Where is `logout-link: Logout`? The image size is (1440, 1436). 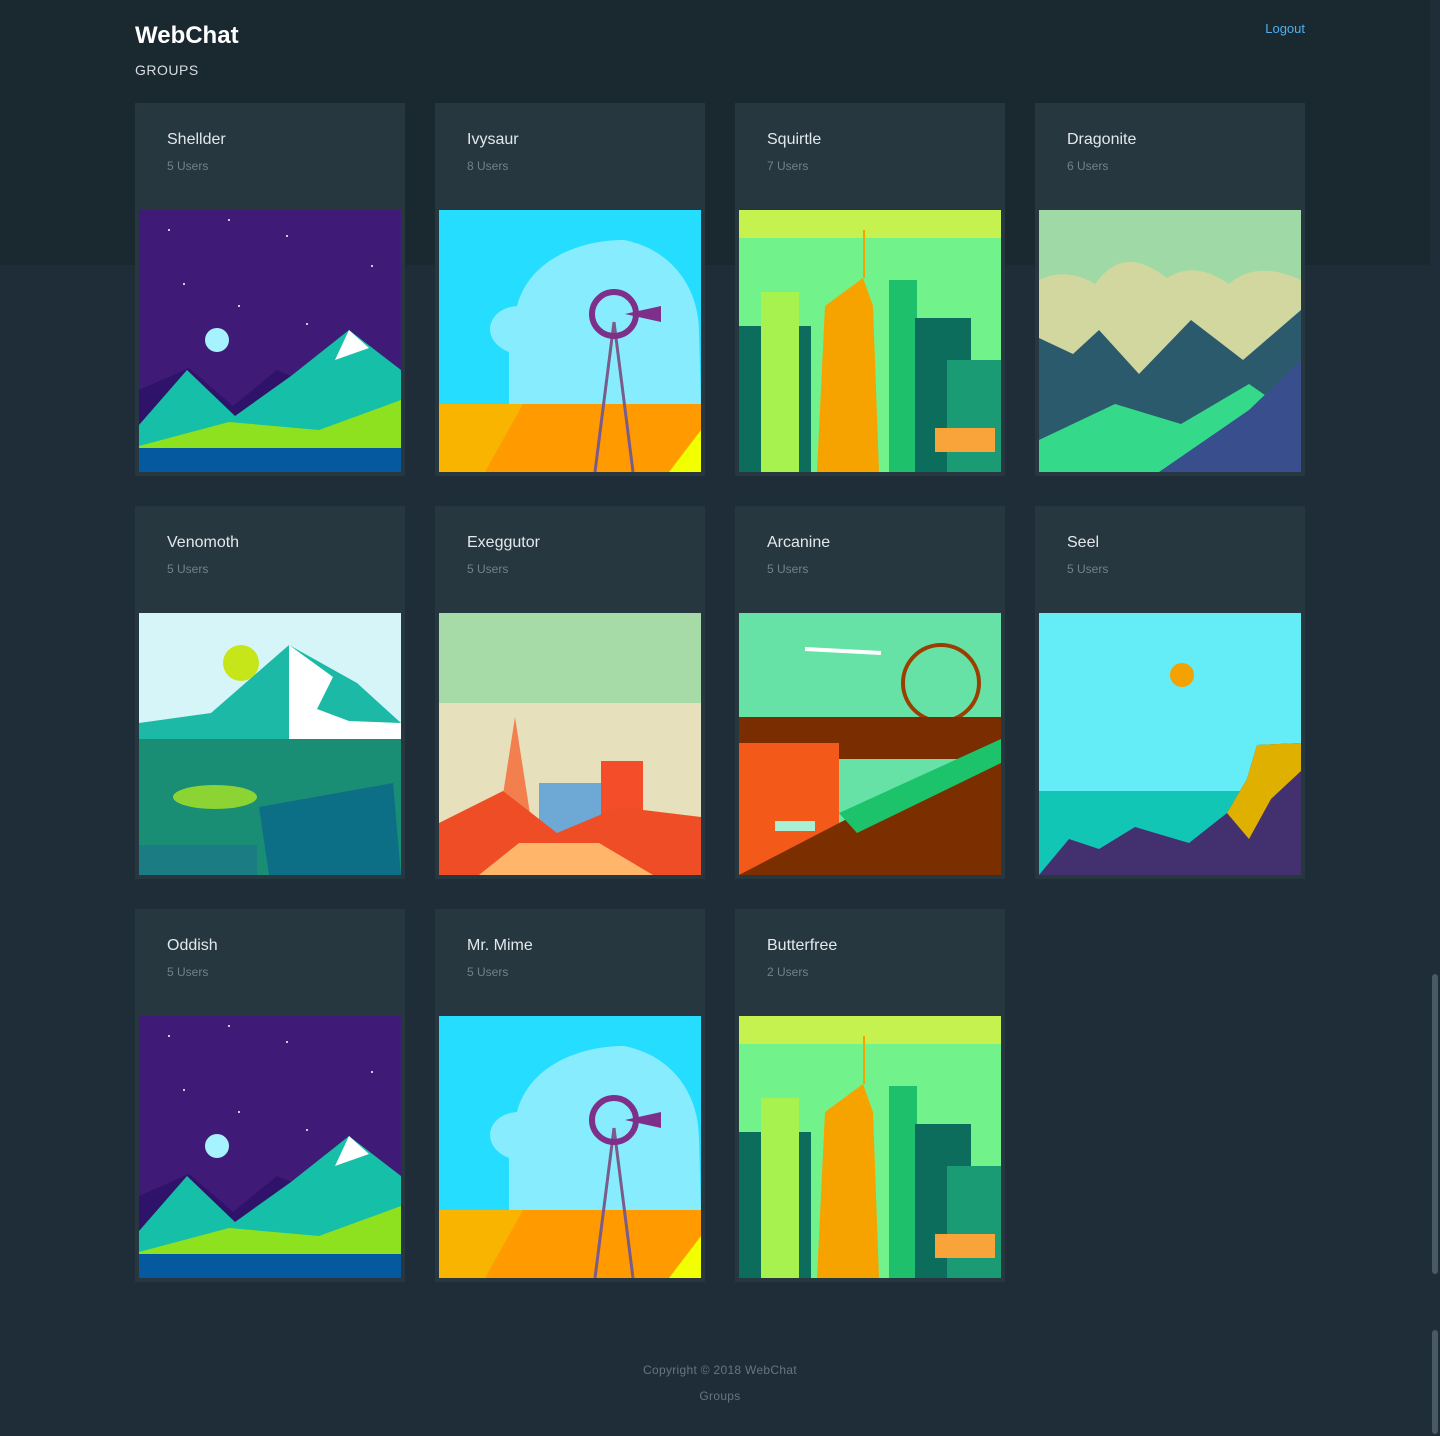
logout-link: Logout is located at coordinates (1284, 28).